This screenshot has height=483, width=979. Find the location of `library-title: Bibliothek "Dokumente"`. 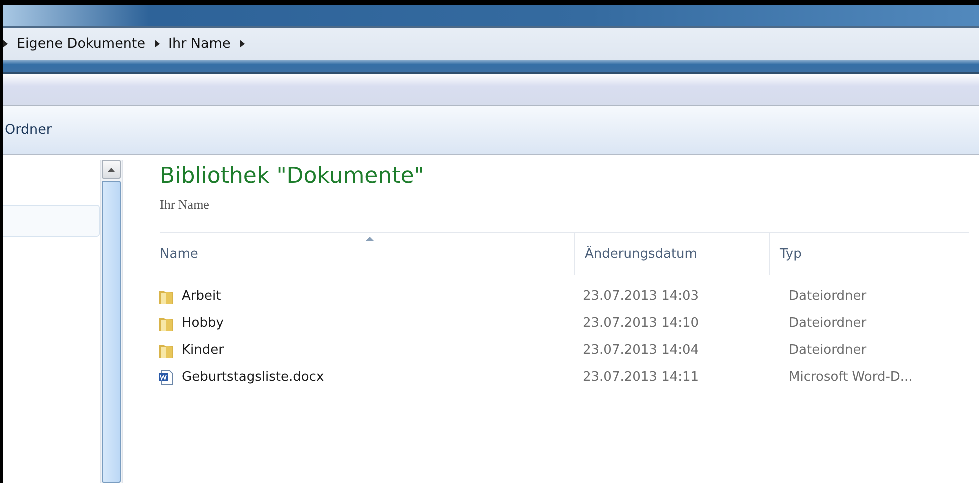

library-title: Bibliothek "Dokumente" is located at coordinates (293, 176).